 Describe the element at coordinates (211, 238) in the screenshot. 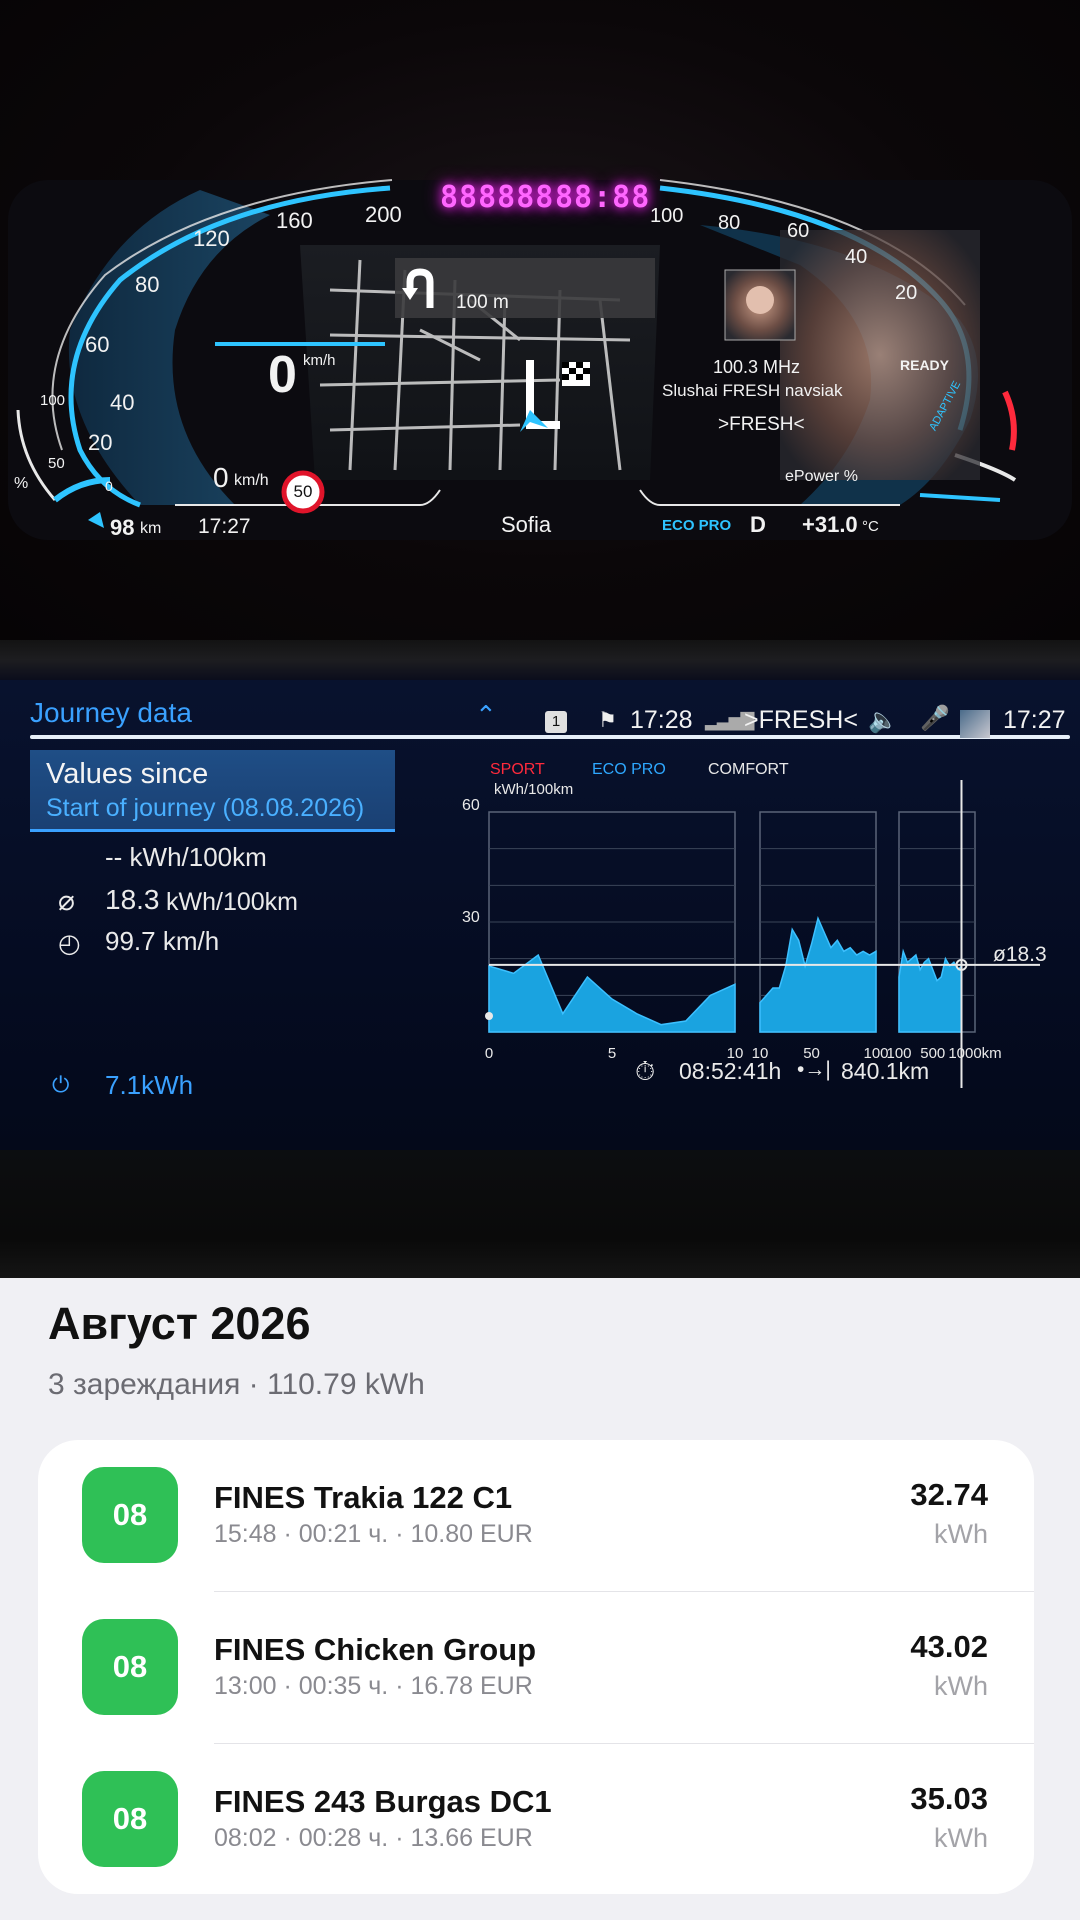

I see `speed-tick-120: 120` at that location.